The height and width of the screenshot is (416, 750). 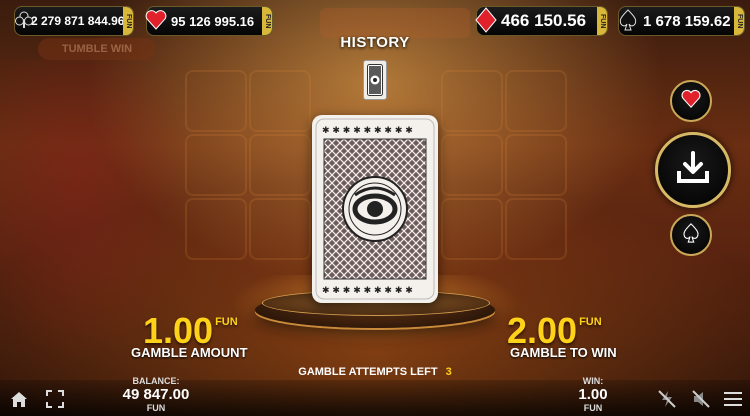 I want to click on turbo-button, so click(x=667, y=401).